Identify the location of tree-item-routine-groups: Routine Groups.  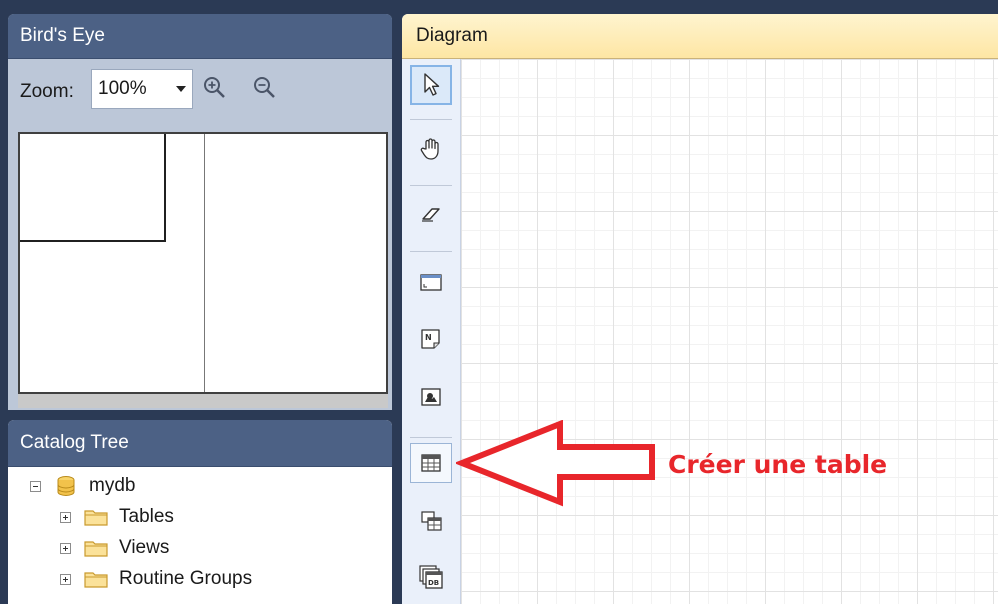
(156, 579).